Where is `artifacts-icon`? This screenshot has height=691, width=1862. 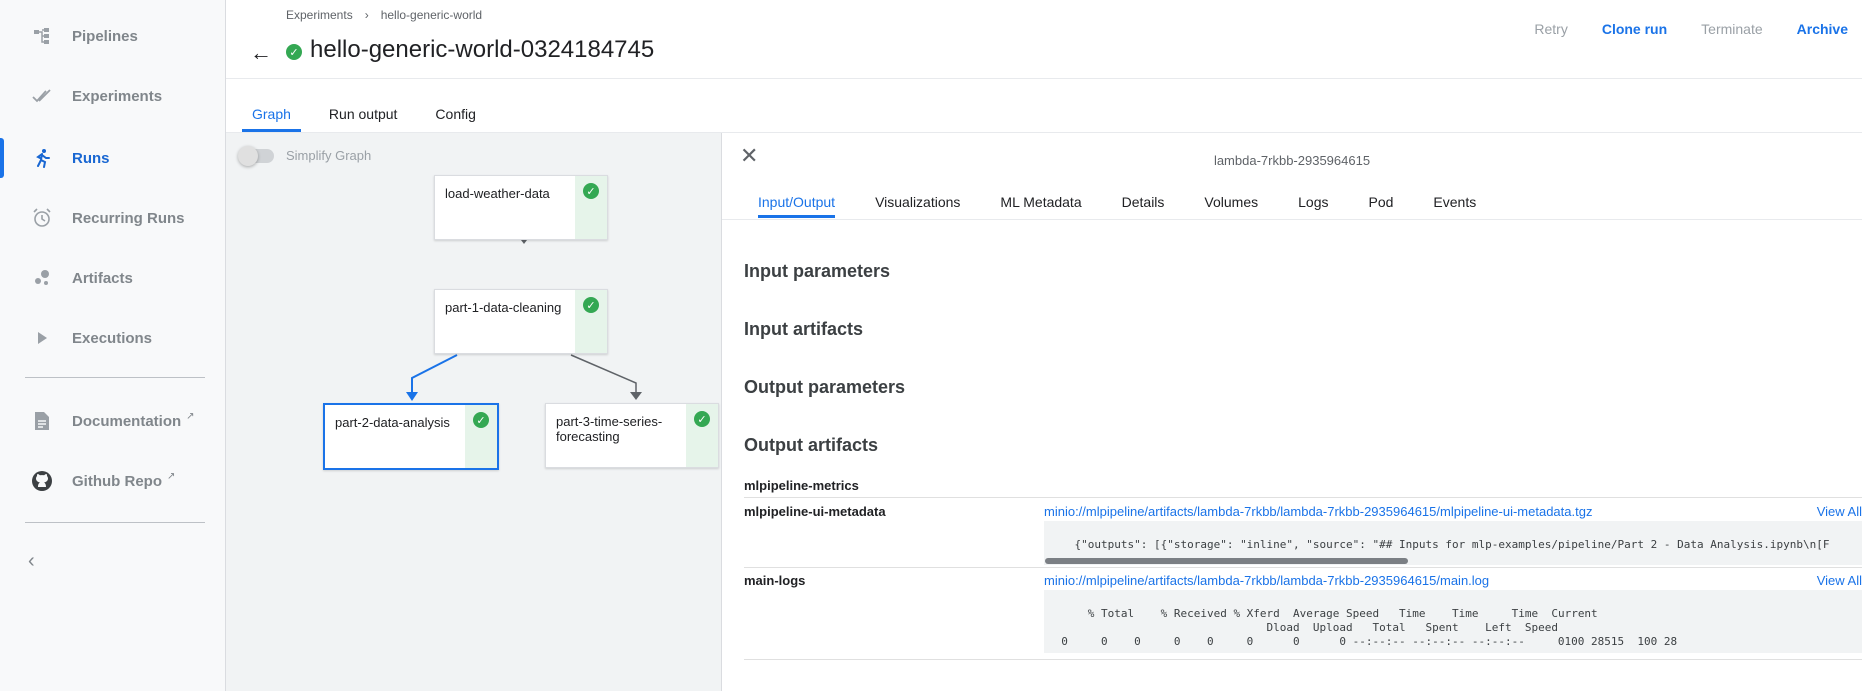 artifacts-icon is located at coordinates (42, 278).